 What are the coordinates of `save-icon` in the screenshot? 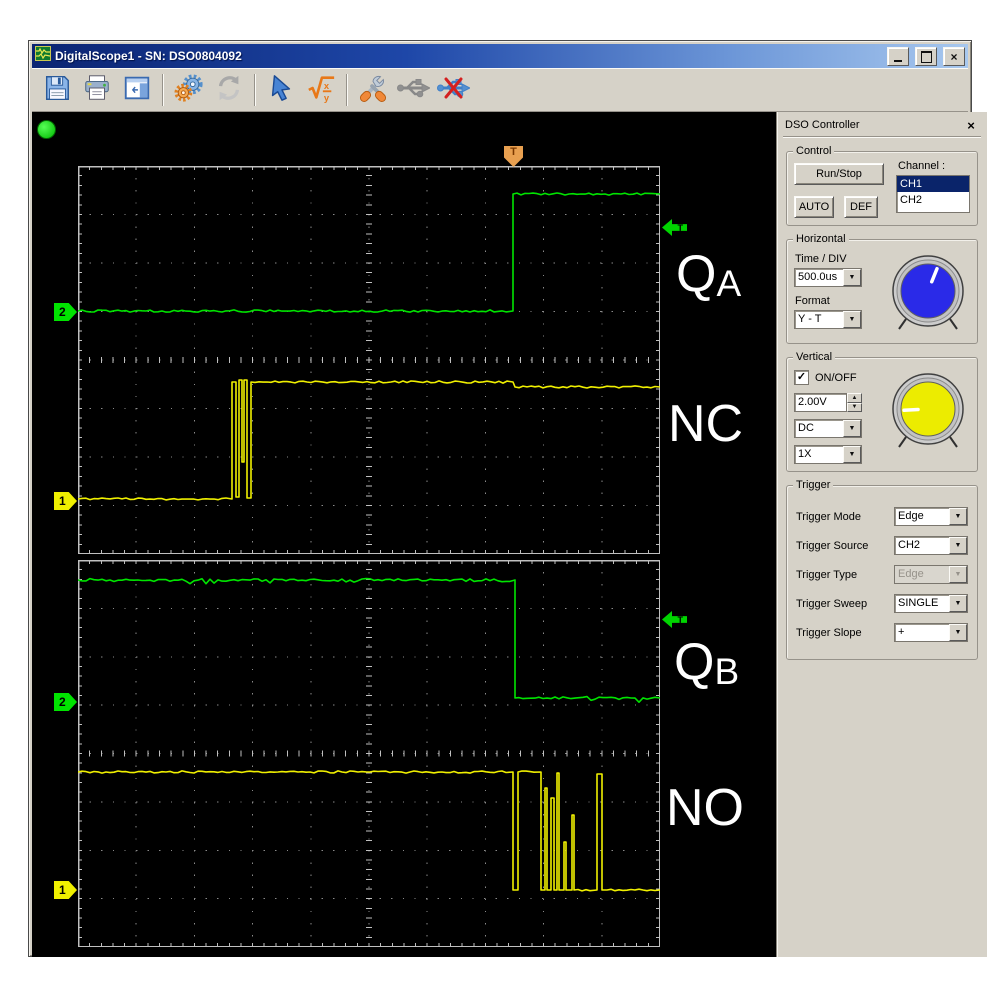 It's located at (57, 90).